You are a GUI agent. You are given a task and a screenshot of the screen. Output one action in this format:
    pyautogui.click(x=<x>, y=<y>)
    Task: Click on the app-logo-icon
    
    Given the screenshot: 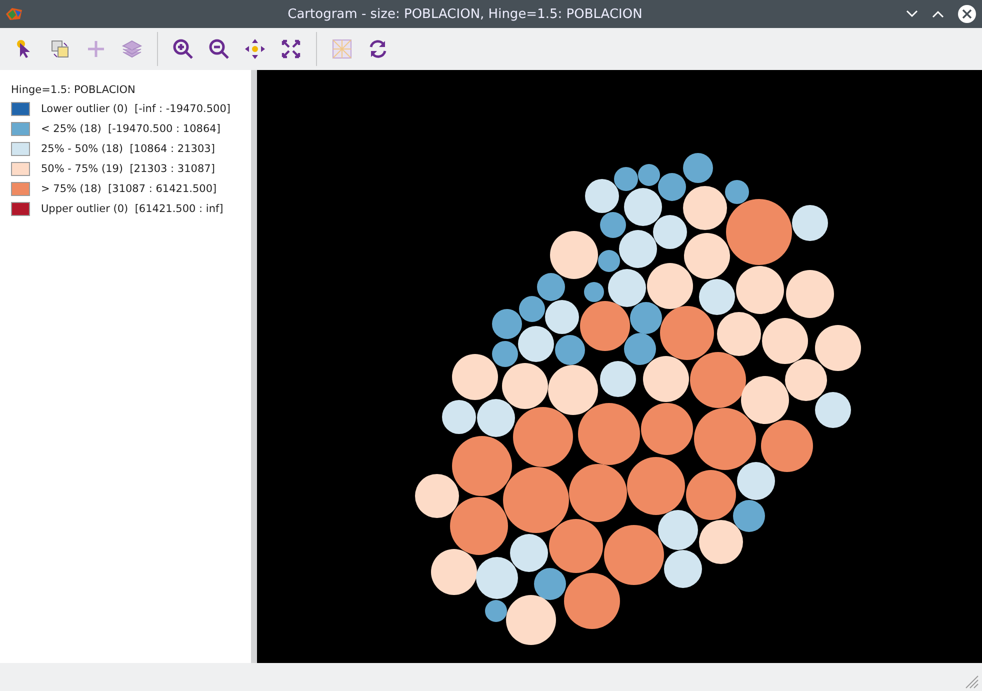 What is the action you would take?
    pyautogui.click(x=14, y=14)
    